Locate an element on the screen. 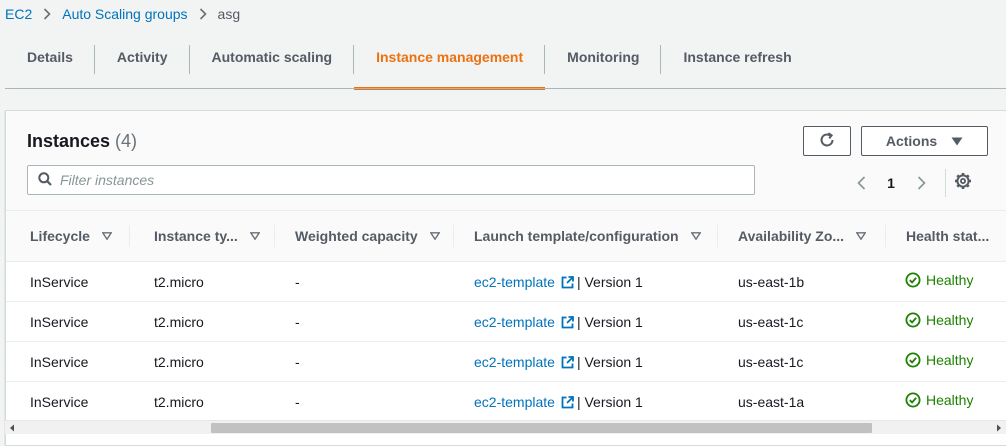 The height and width of the screenshot is (446, 1006). column-label: Launch template/configuration is located at coordinates (576, 236).